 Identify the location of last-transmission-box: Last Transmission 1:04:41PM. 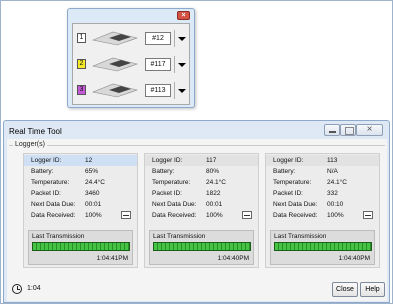
(80, 247).